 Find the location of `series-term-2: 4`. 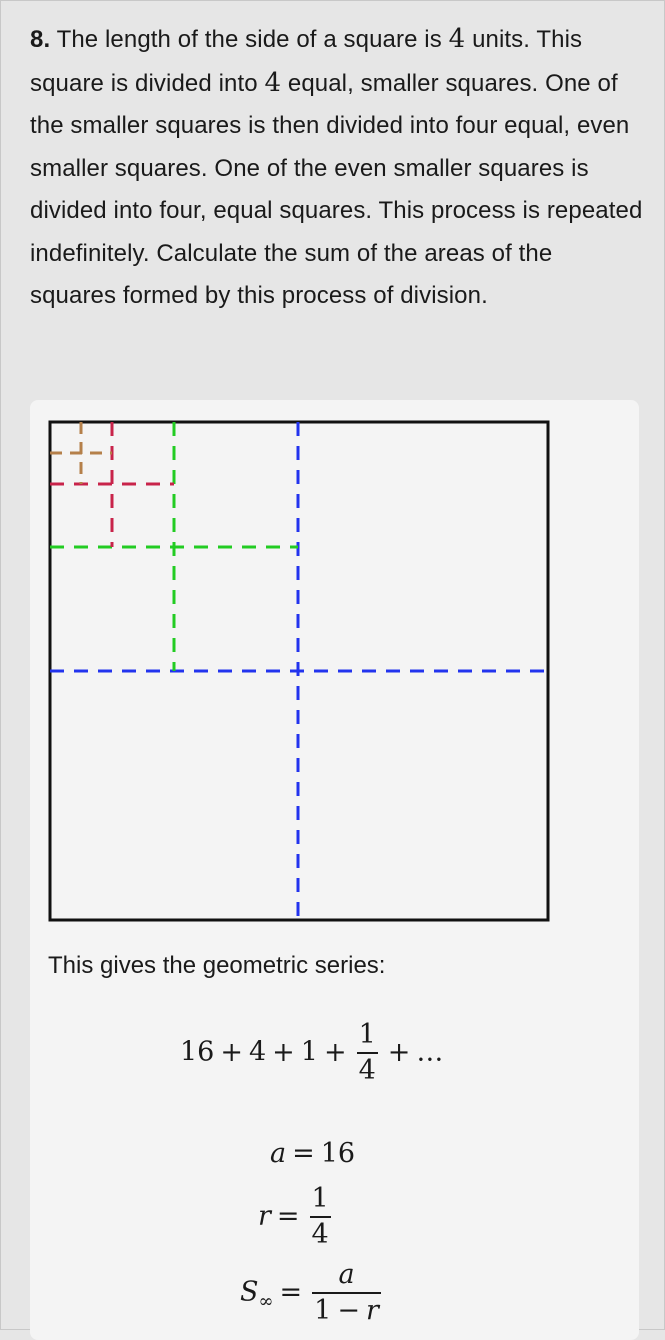

series-term-2: 4 is located at coordinates (257, 1052).